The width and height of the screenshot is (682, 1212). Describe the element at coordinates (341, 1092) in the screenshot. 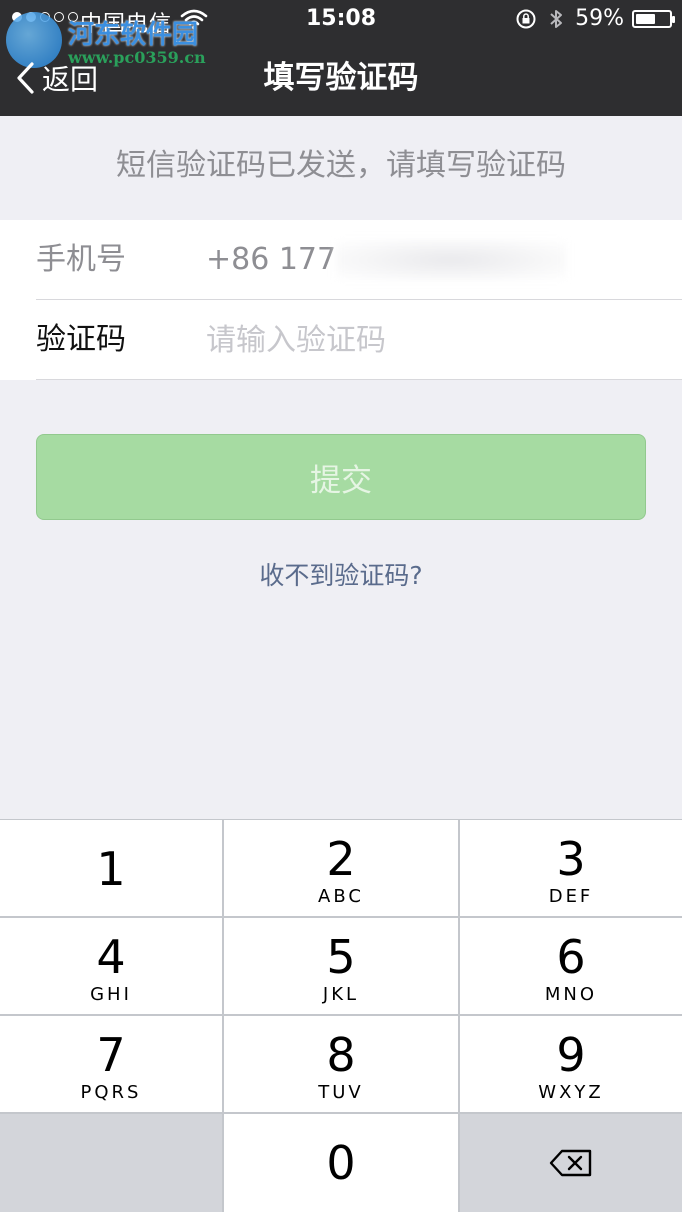

I see `key-letters: TUV` at that location.